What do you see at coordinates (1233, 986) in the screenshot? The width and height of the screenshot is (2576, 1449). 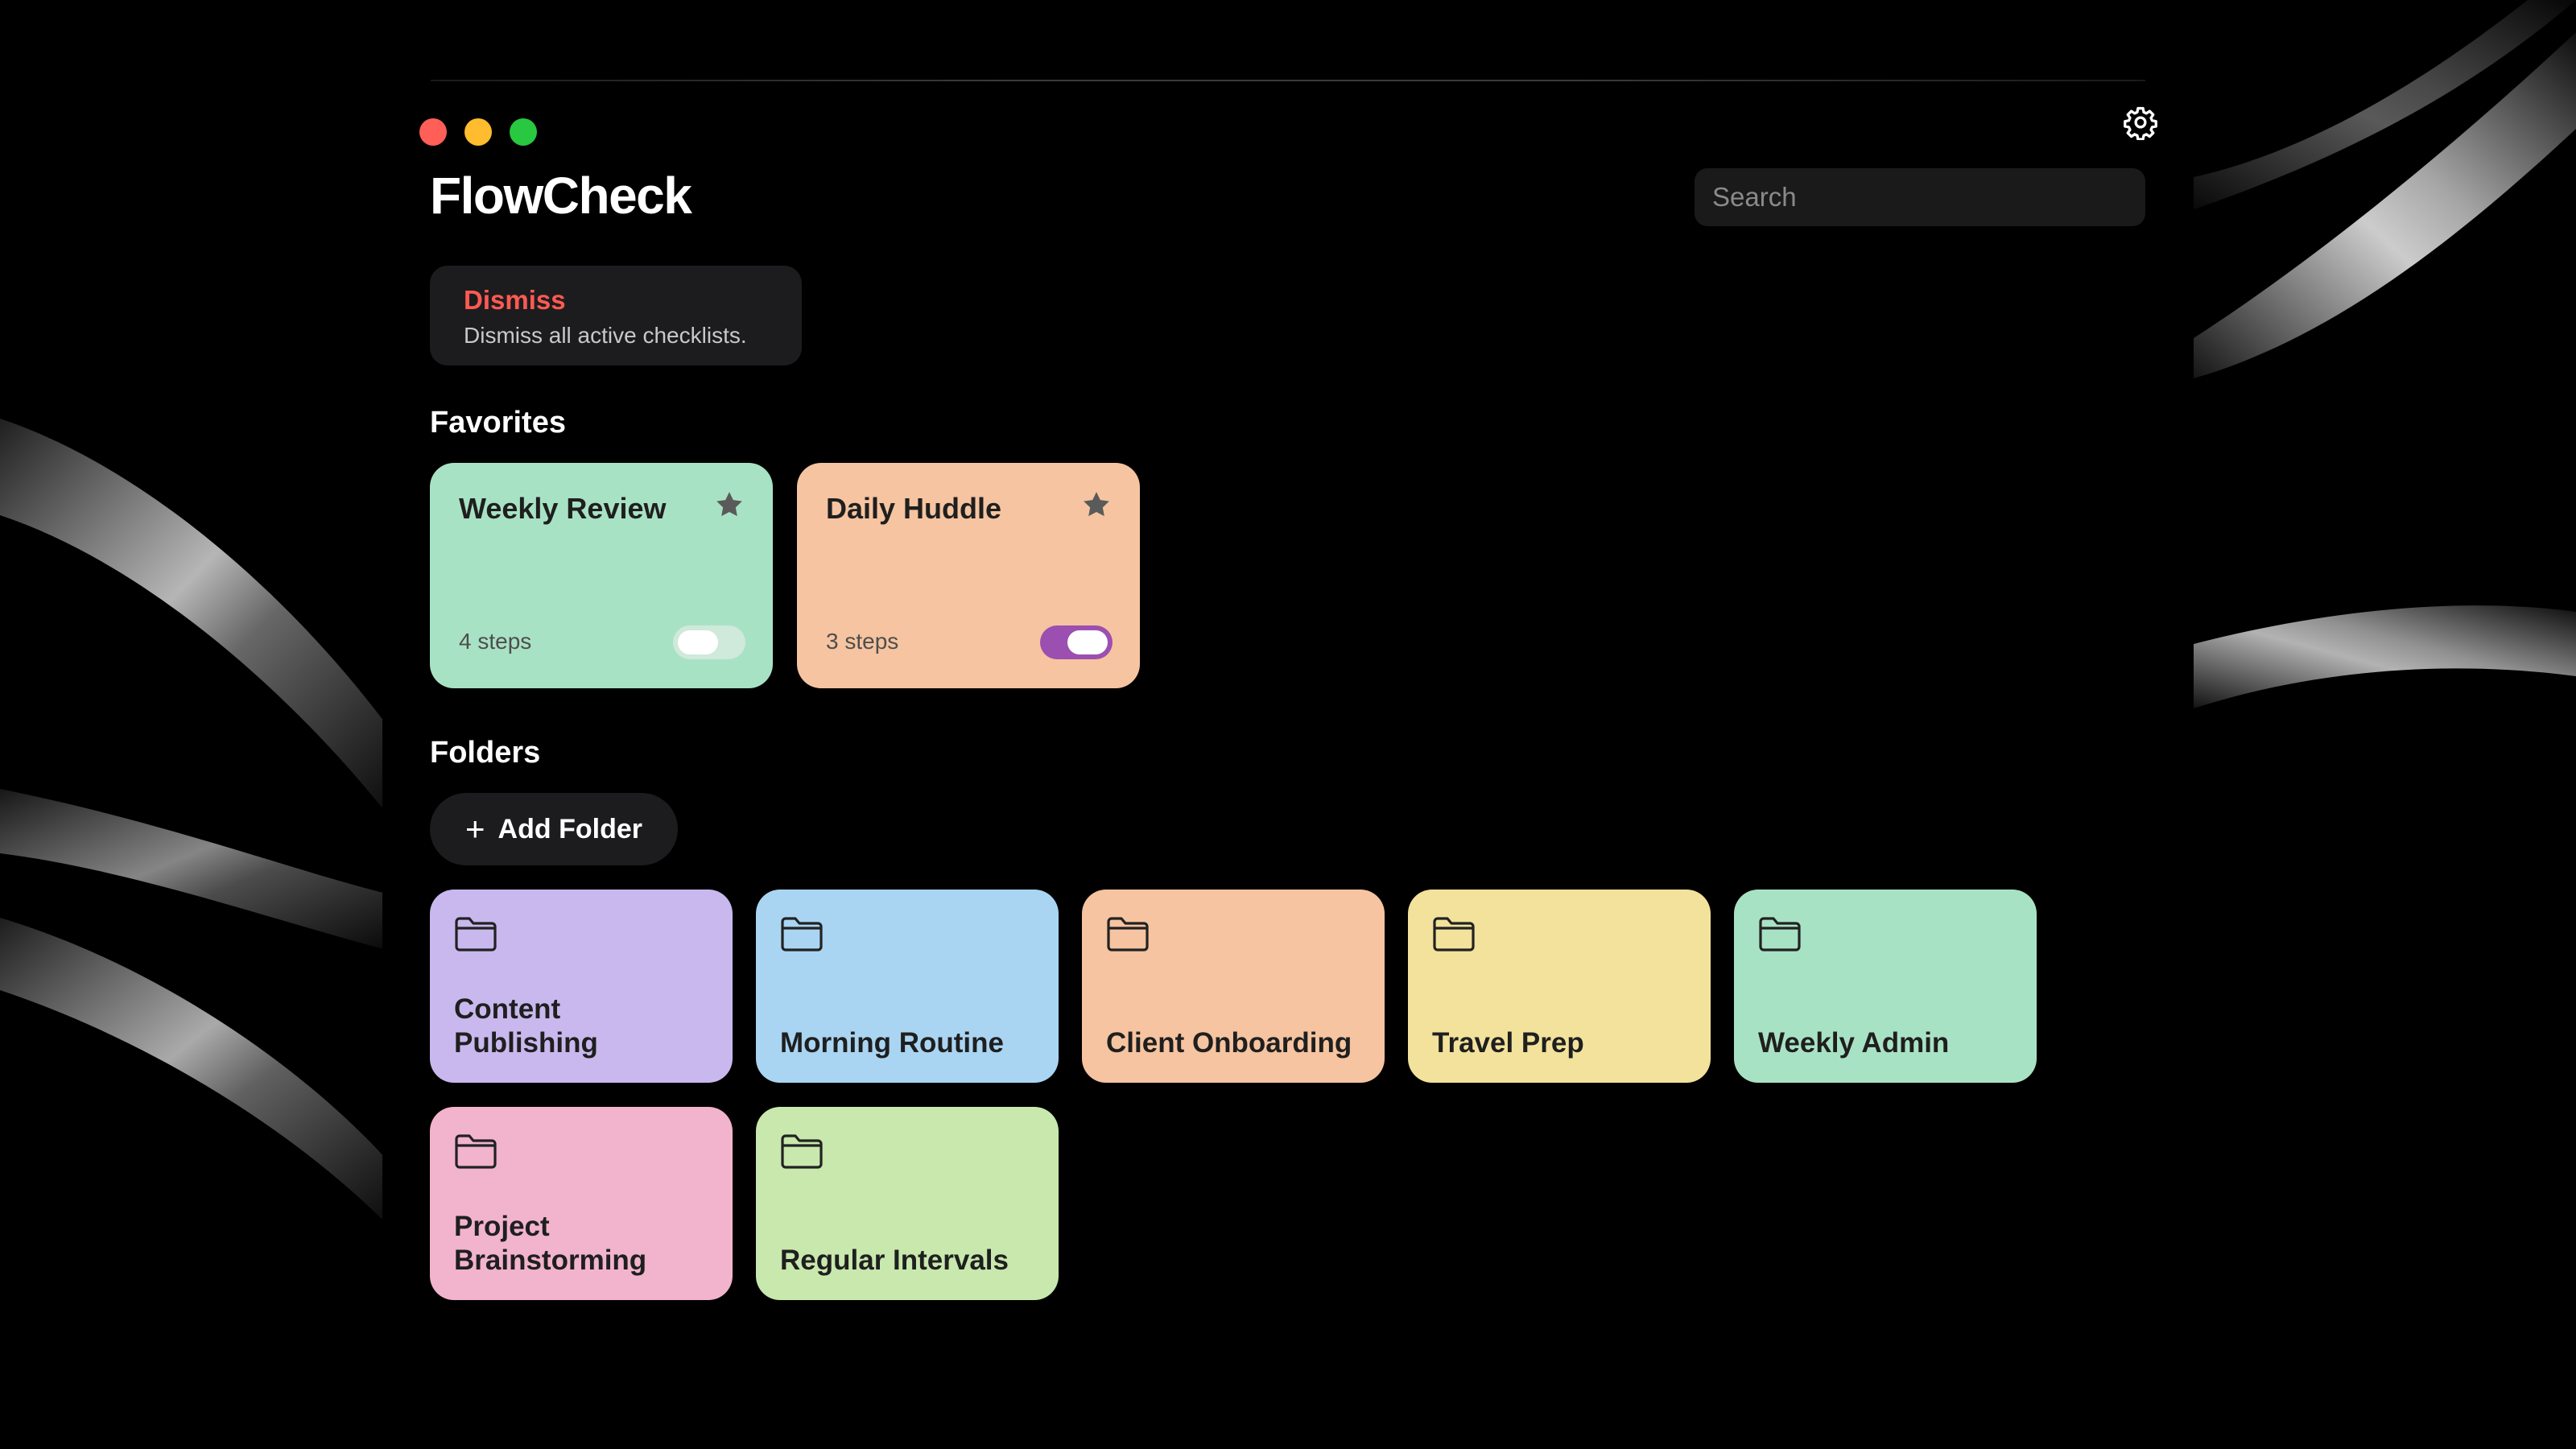 I see `folder-client-onboarding: Client Onboarding` at bounding box center [1233, 986].